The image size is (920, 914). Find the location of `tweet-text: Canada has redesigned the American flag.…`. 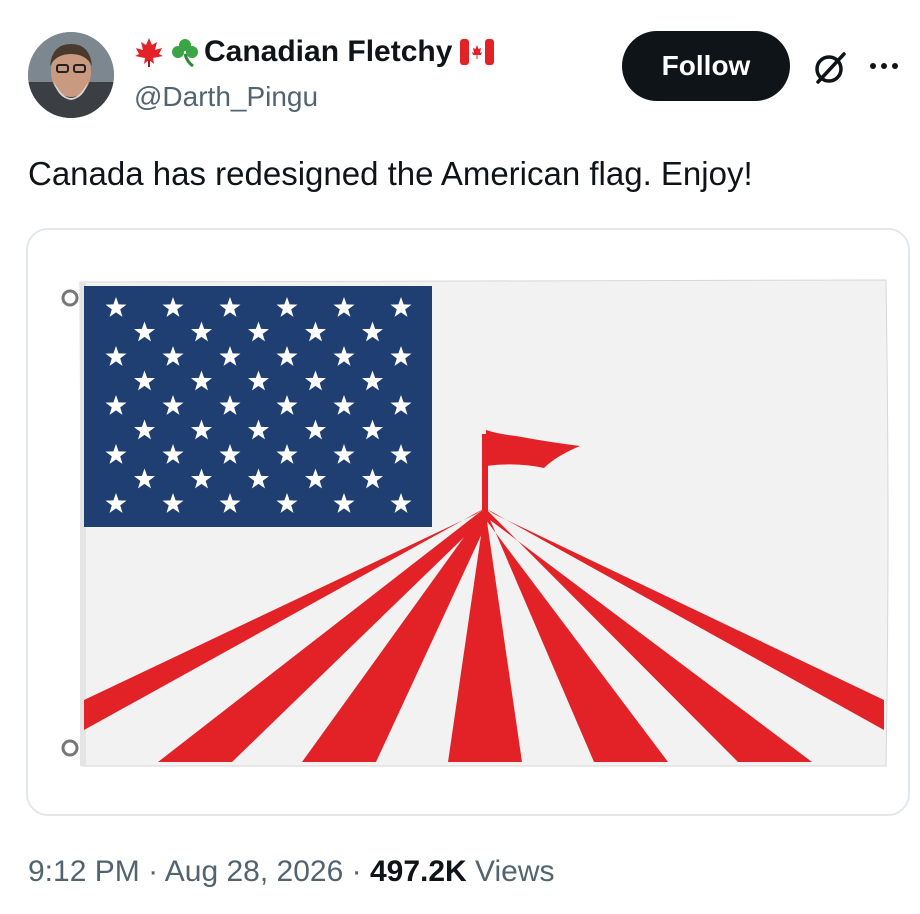

tweet-text: Canada has redesigned the American flag.… is located at coordinates (390, 173).